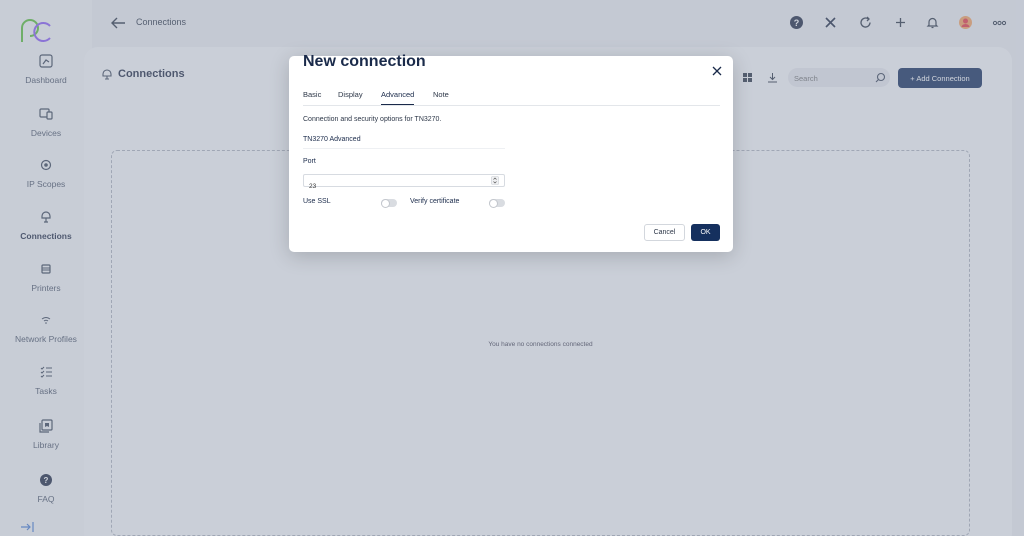 The image size is (1024, 536). I want to click on dialog-title: New connection, so click(364, 61).